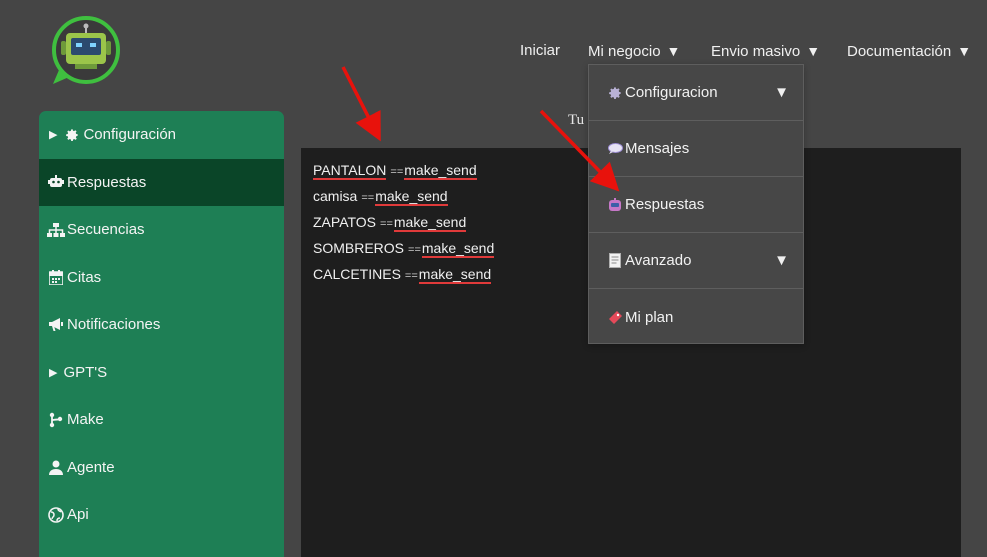 This screenshot has width=987, height=557. I want to click on dropdown-item-avanzado: Avanzado ▼, so click(696, 261).